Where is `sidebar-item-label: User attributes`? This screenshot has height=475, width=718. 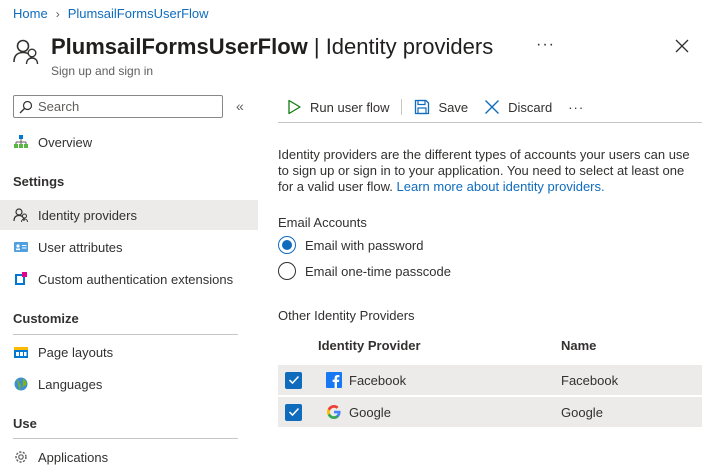
sidebar-item-label: User attributes is located at coordinates (80, 247).